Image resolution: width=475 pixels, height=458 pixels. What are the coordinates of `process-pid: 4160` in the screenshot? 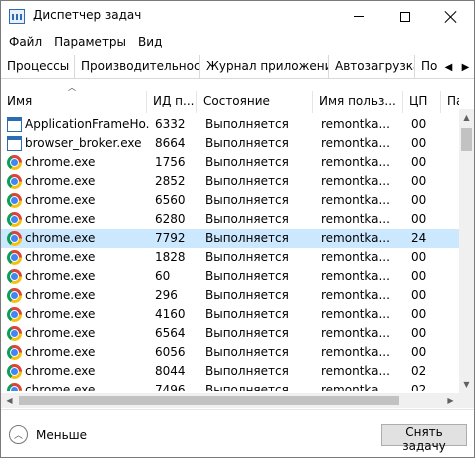 It's located at (170, 314).